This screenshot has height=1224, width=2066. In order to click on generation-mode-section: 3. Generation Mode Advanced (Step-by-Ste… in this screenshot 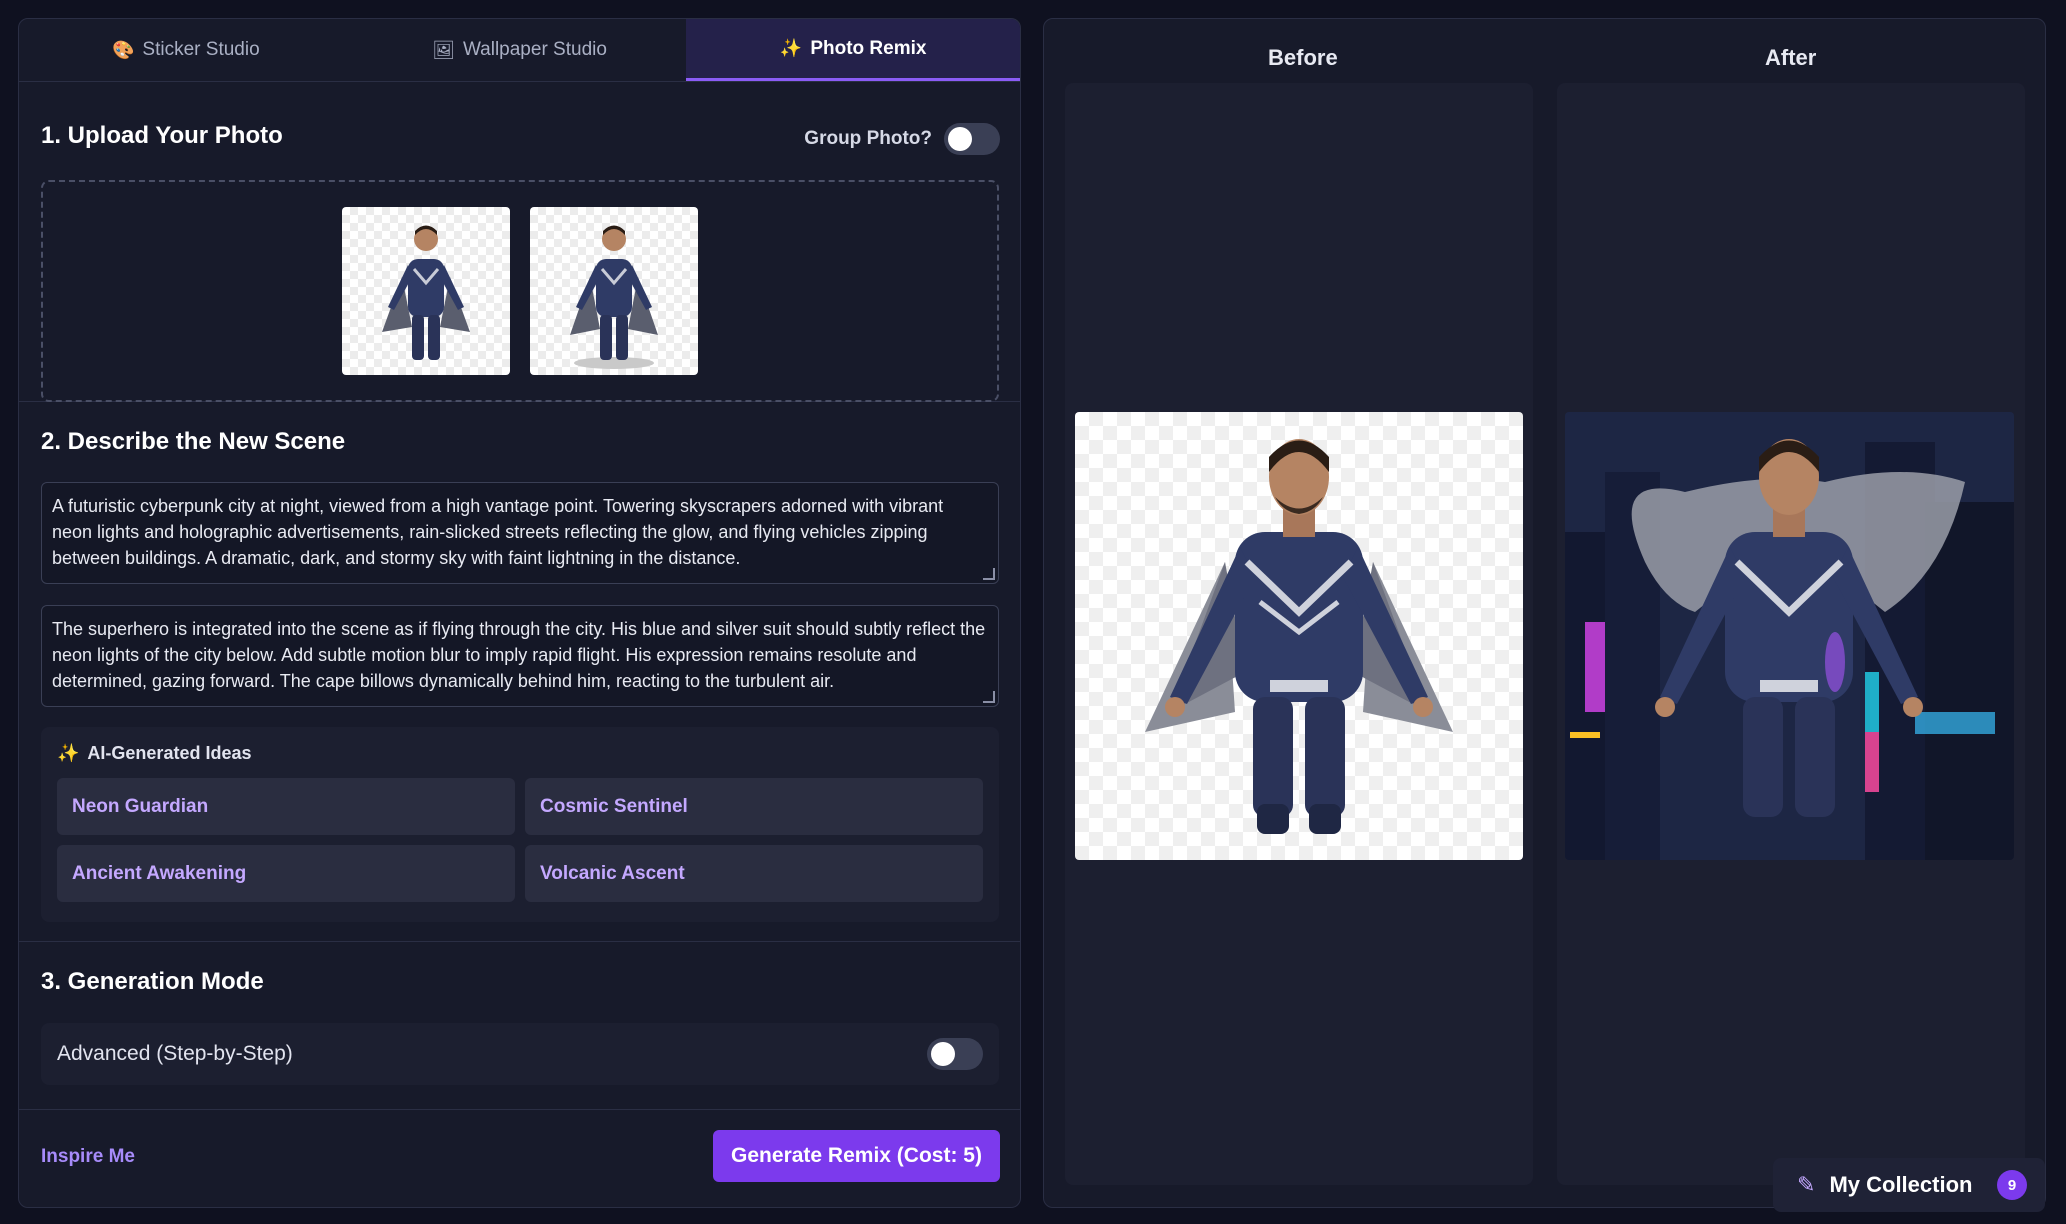, I will do `click(519, 1026)`.